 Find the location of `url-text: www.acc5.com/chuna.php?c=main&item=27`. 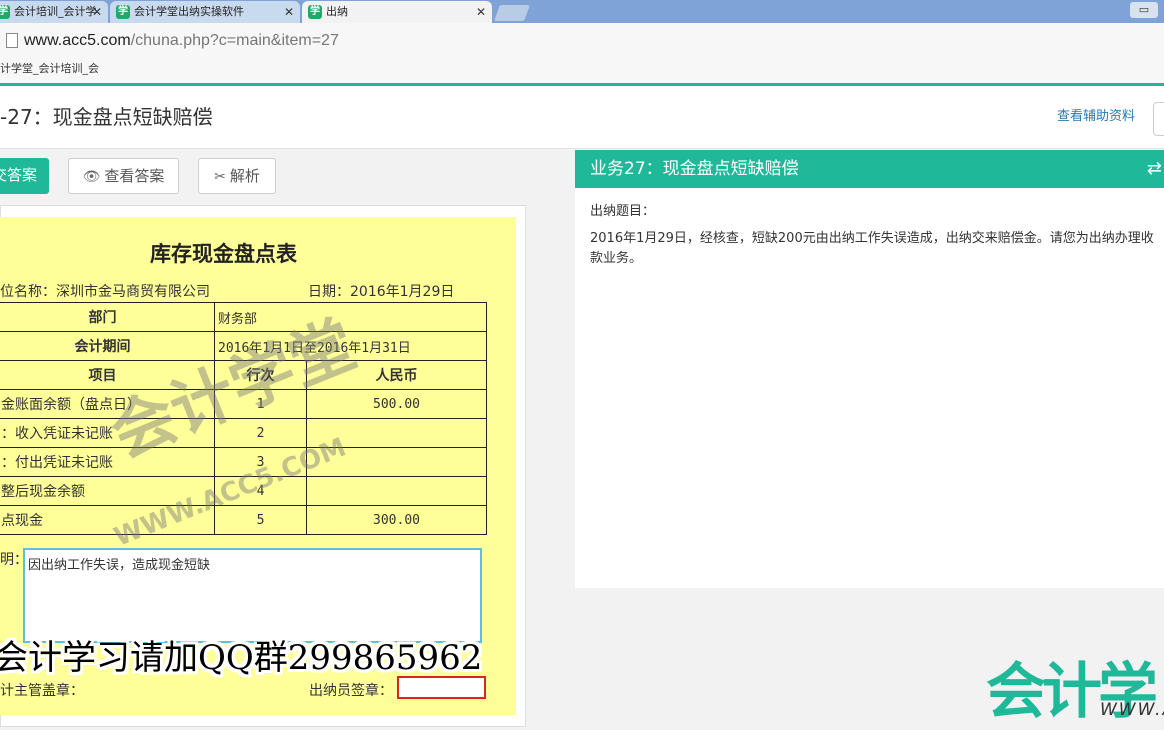

url-text: www.acc5.com/chuna.php?c=main&item=27 is located at coordinates (181, 41).